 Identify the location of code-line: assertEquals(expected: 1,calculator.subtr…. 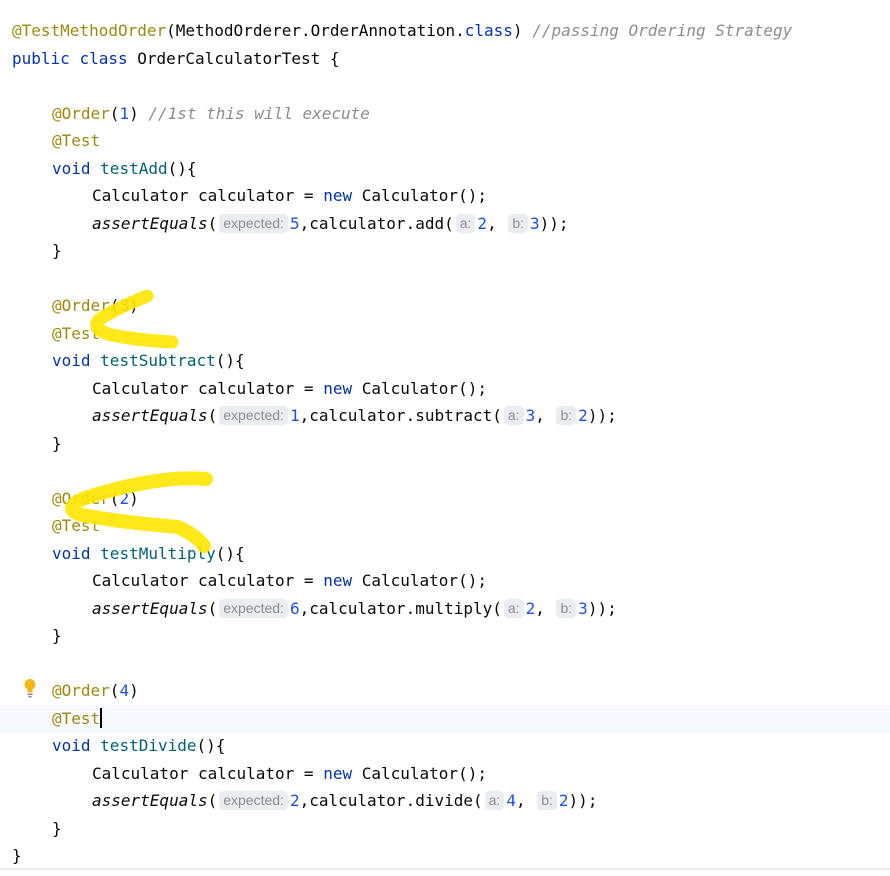
(354, 415).